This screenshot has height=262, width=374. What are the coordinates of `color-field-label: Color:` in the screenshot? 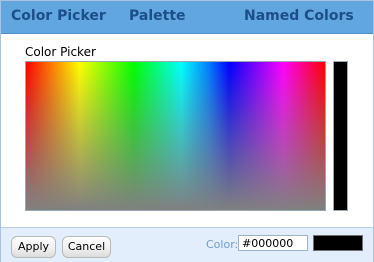 It's located at (222, 244).